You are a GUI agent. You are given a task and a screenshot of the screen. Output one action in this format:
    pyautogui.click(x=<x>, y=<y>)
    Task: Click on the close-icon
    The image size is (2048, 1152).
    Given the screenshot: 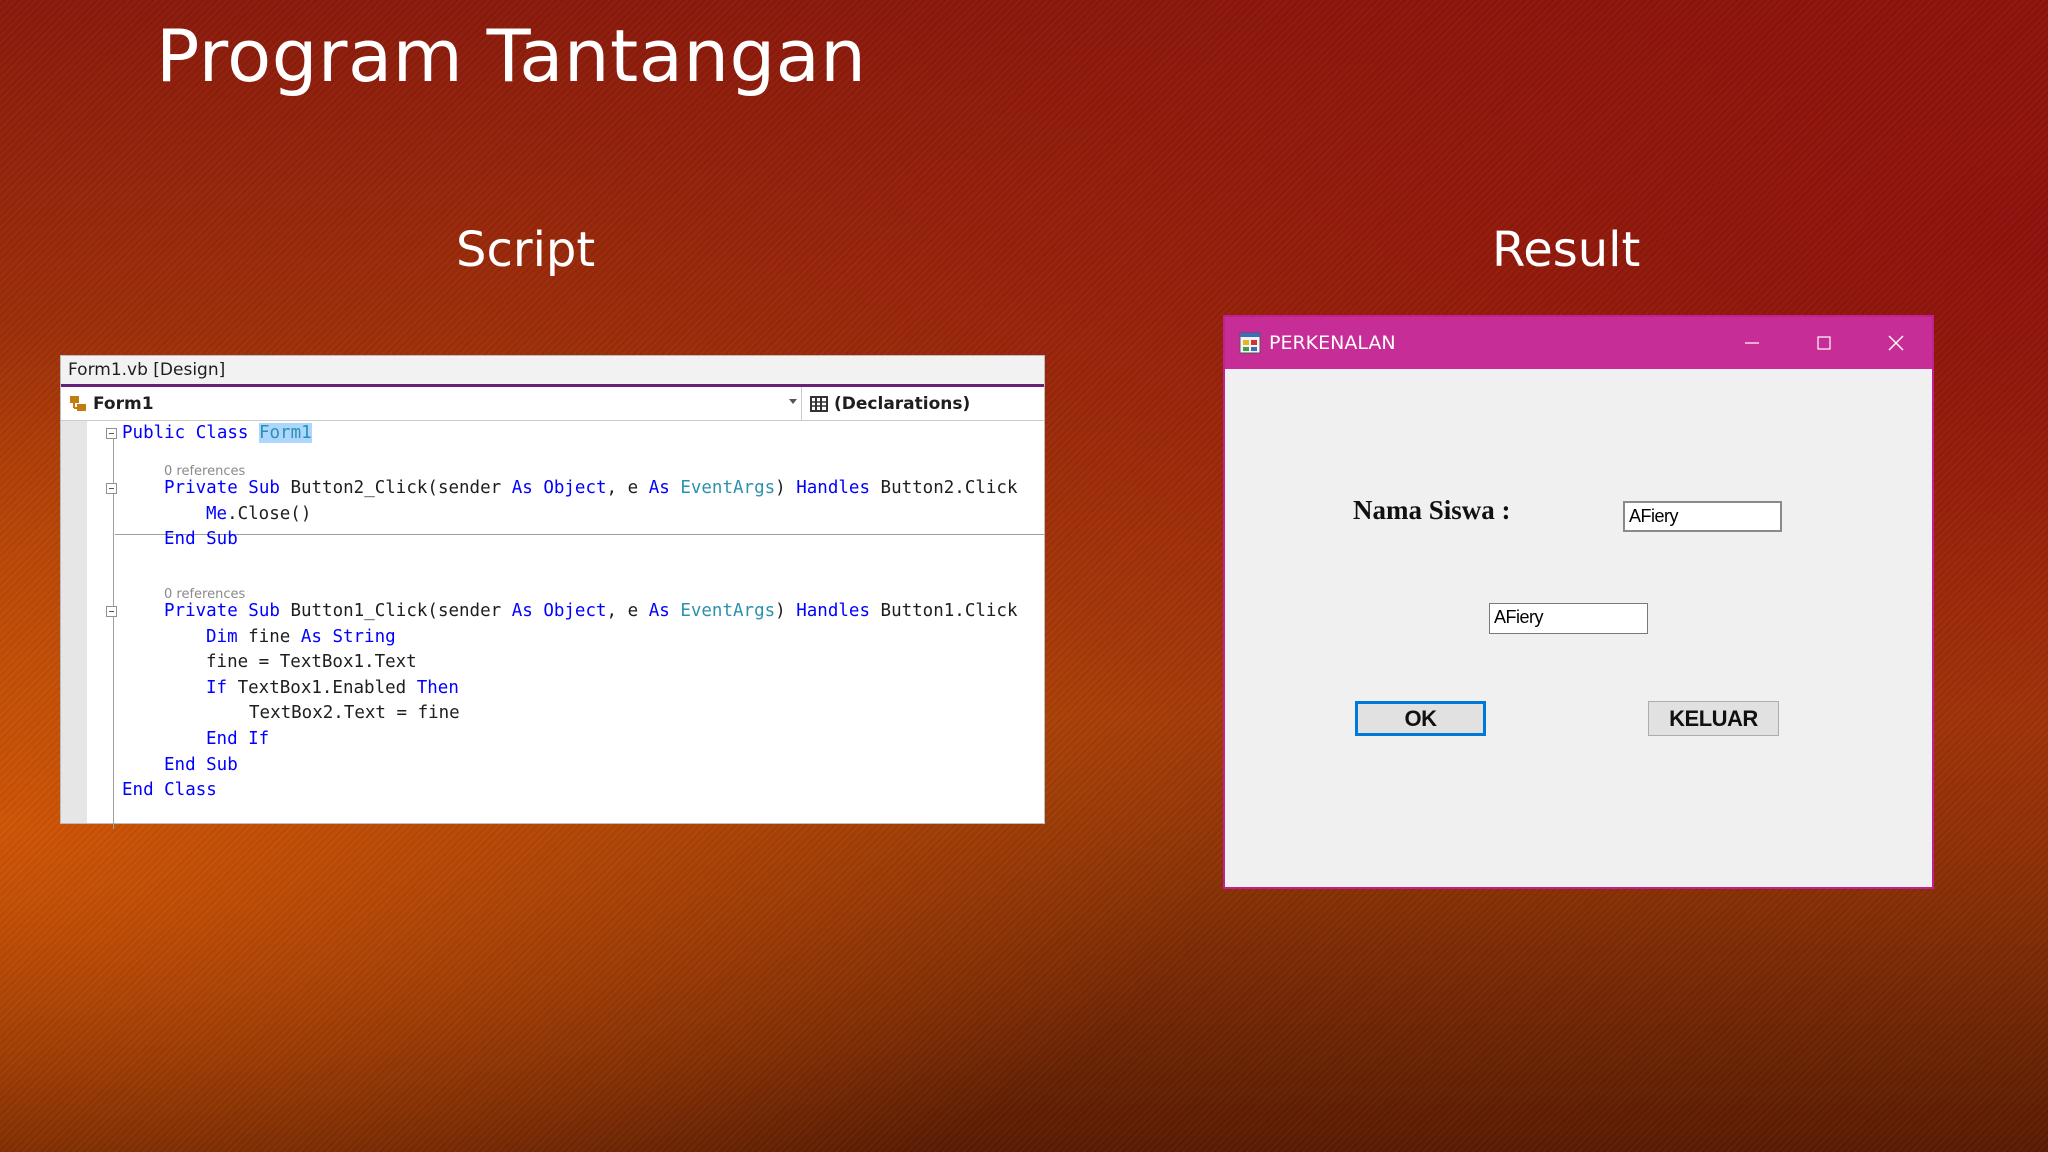 What is the action you would take?
    pyautogui.click(x=1896, y=343)
    